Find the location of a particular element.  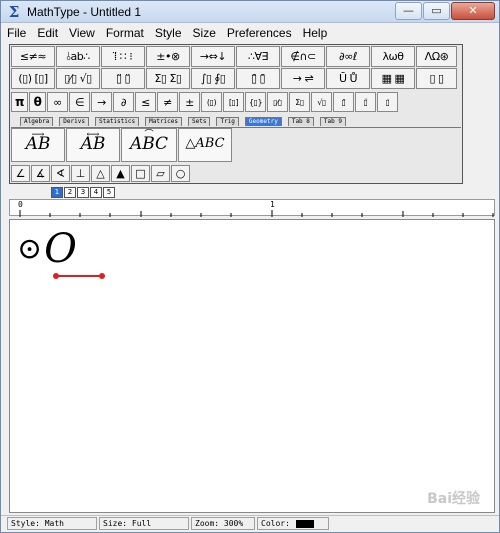

brackets-button: [▯] is located at coordinates (233, 102).